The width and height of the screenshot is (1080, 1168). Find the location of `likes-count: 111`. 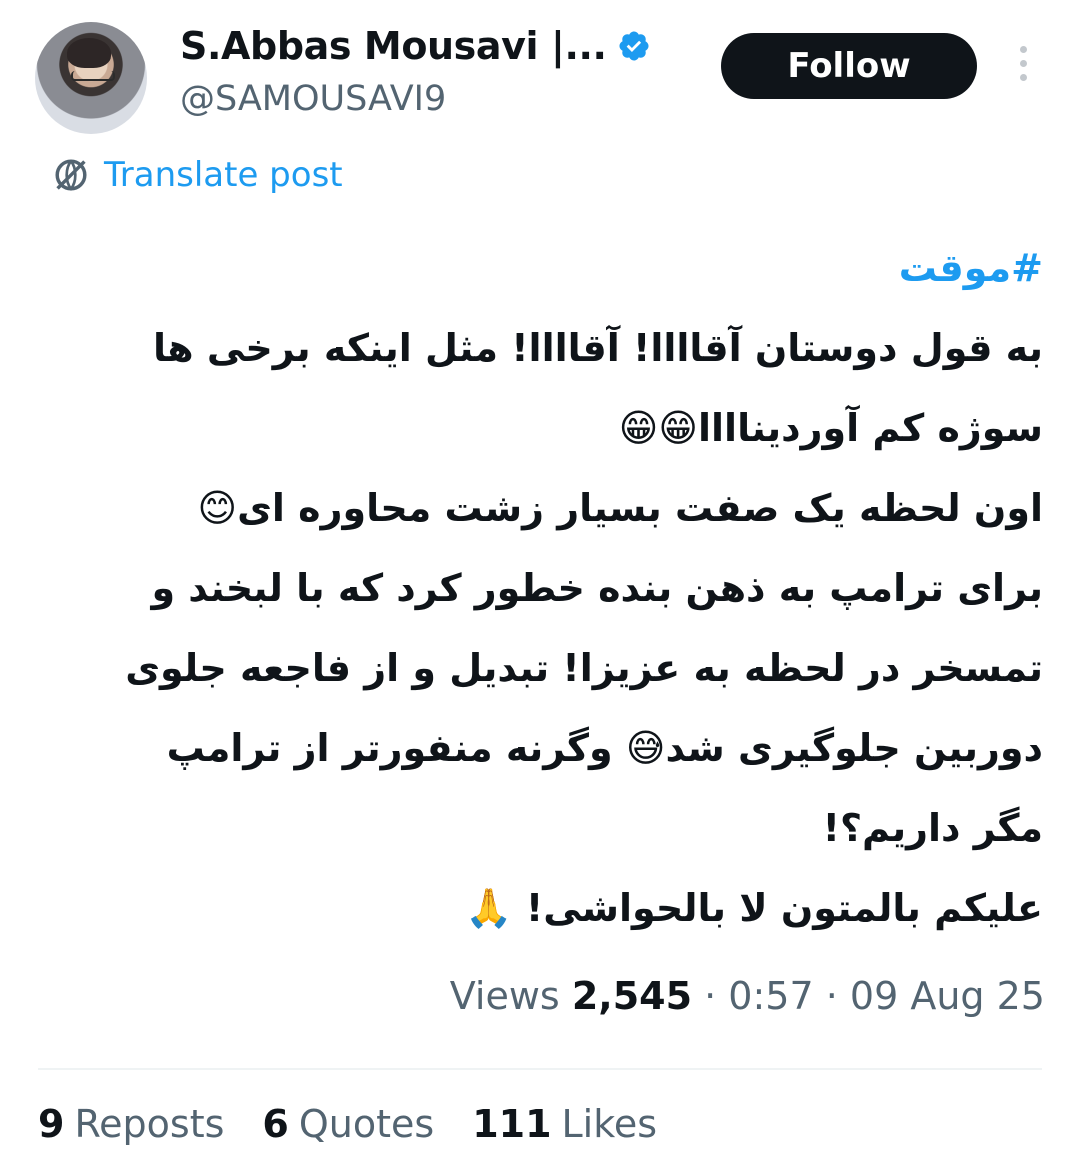

likes-count: 111 is located at coordinates (512, 1124).